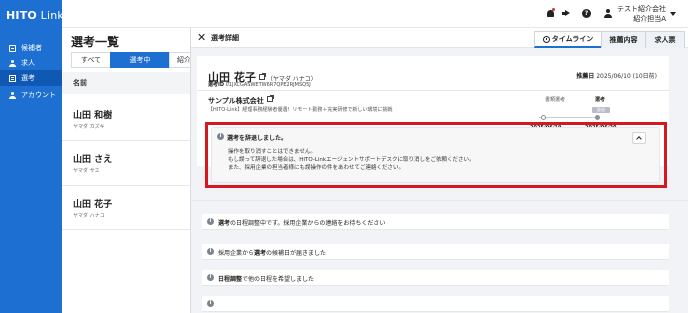 This screenshot has height=313, width=688. What do you see at coordinates (641, 14) in the screenshot?
I see `user-menu: テスト紹介会社 紹介担当A` at bounding box center [641, 14].